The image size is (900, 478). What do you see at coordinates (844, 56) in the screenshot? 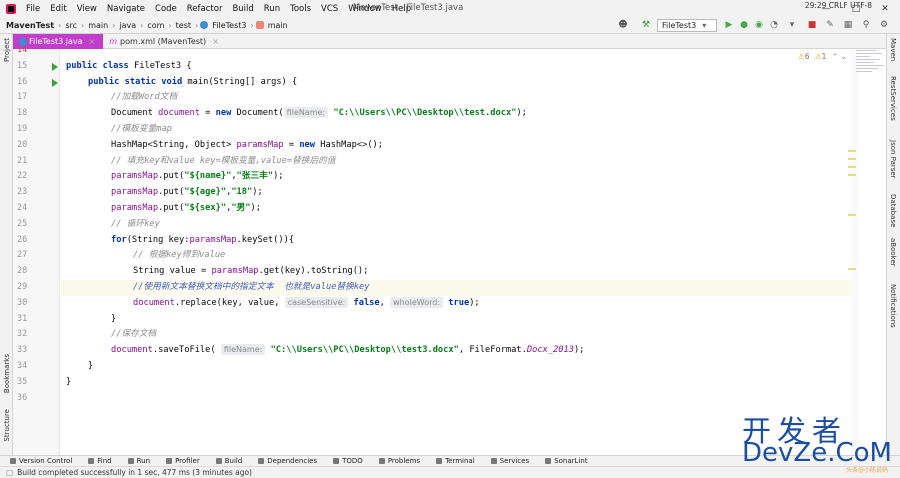
I see `chevron-down-icon: ⌄` at bounding box center [844, 56].